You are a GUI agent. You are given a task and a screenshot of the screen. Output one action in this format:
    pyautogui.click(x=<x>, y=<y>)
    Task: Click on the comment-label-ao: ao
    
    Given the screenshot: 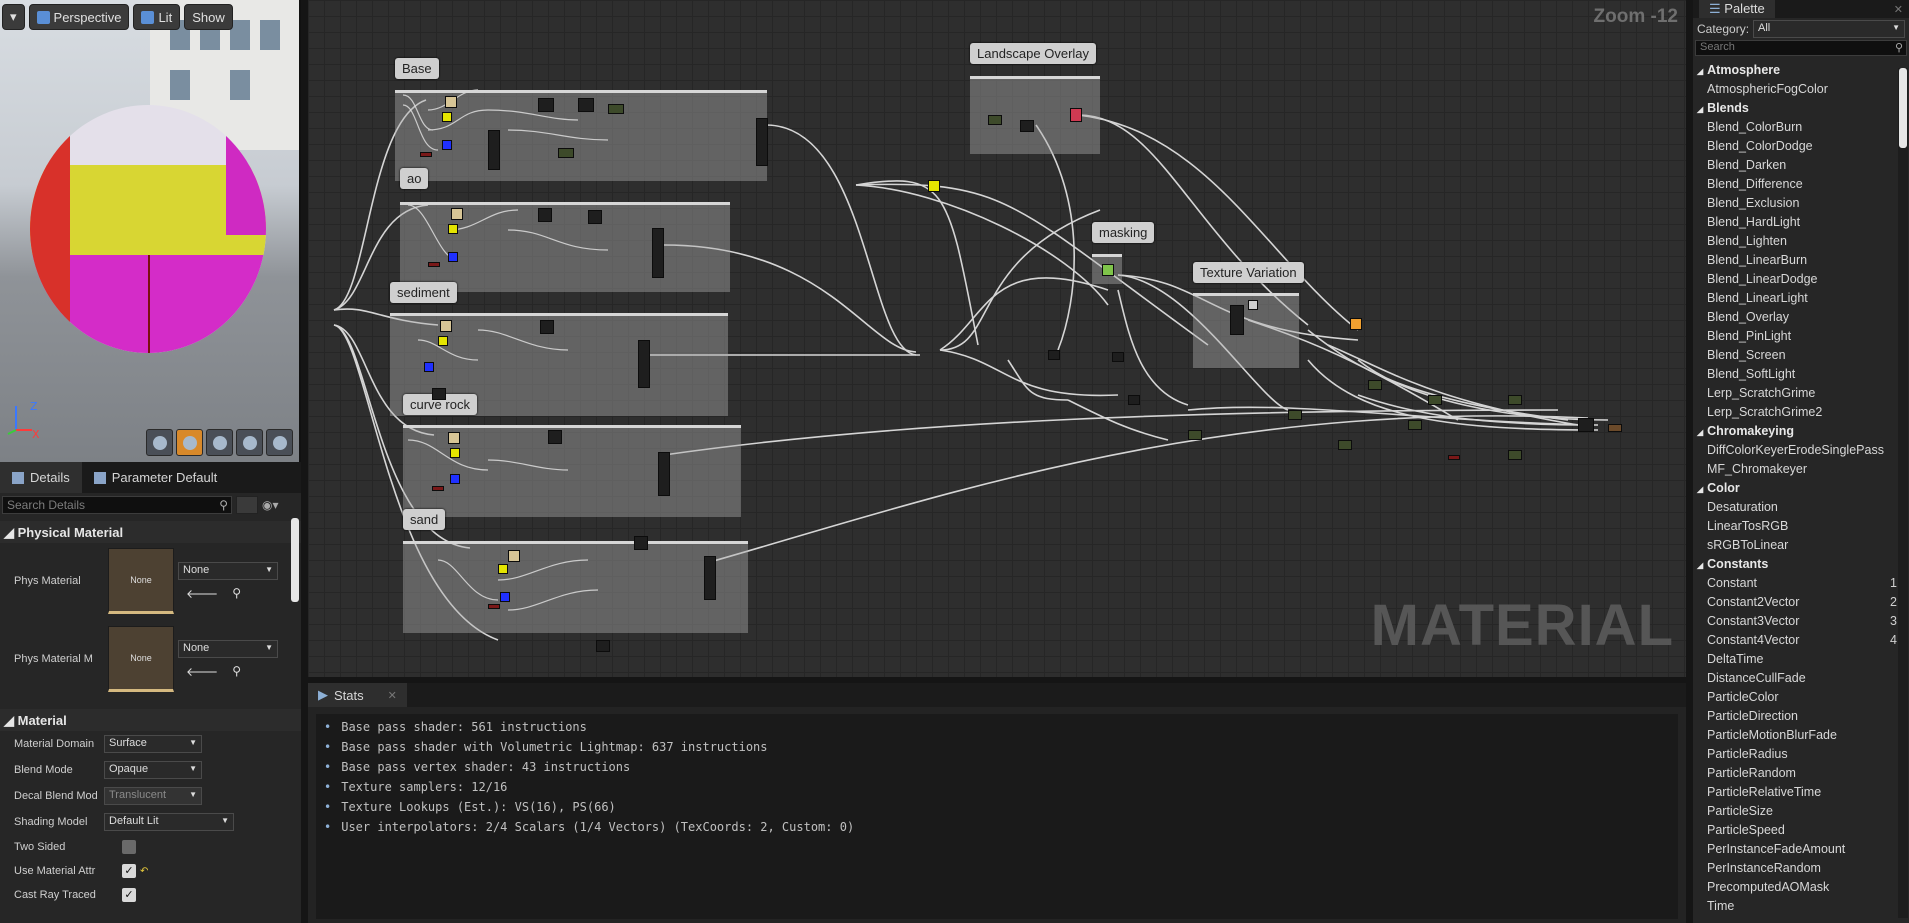 What is the action you would take?
    pyautogui.click(x=414, y=178)
    